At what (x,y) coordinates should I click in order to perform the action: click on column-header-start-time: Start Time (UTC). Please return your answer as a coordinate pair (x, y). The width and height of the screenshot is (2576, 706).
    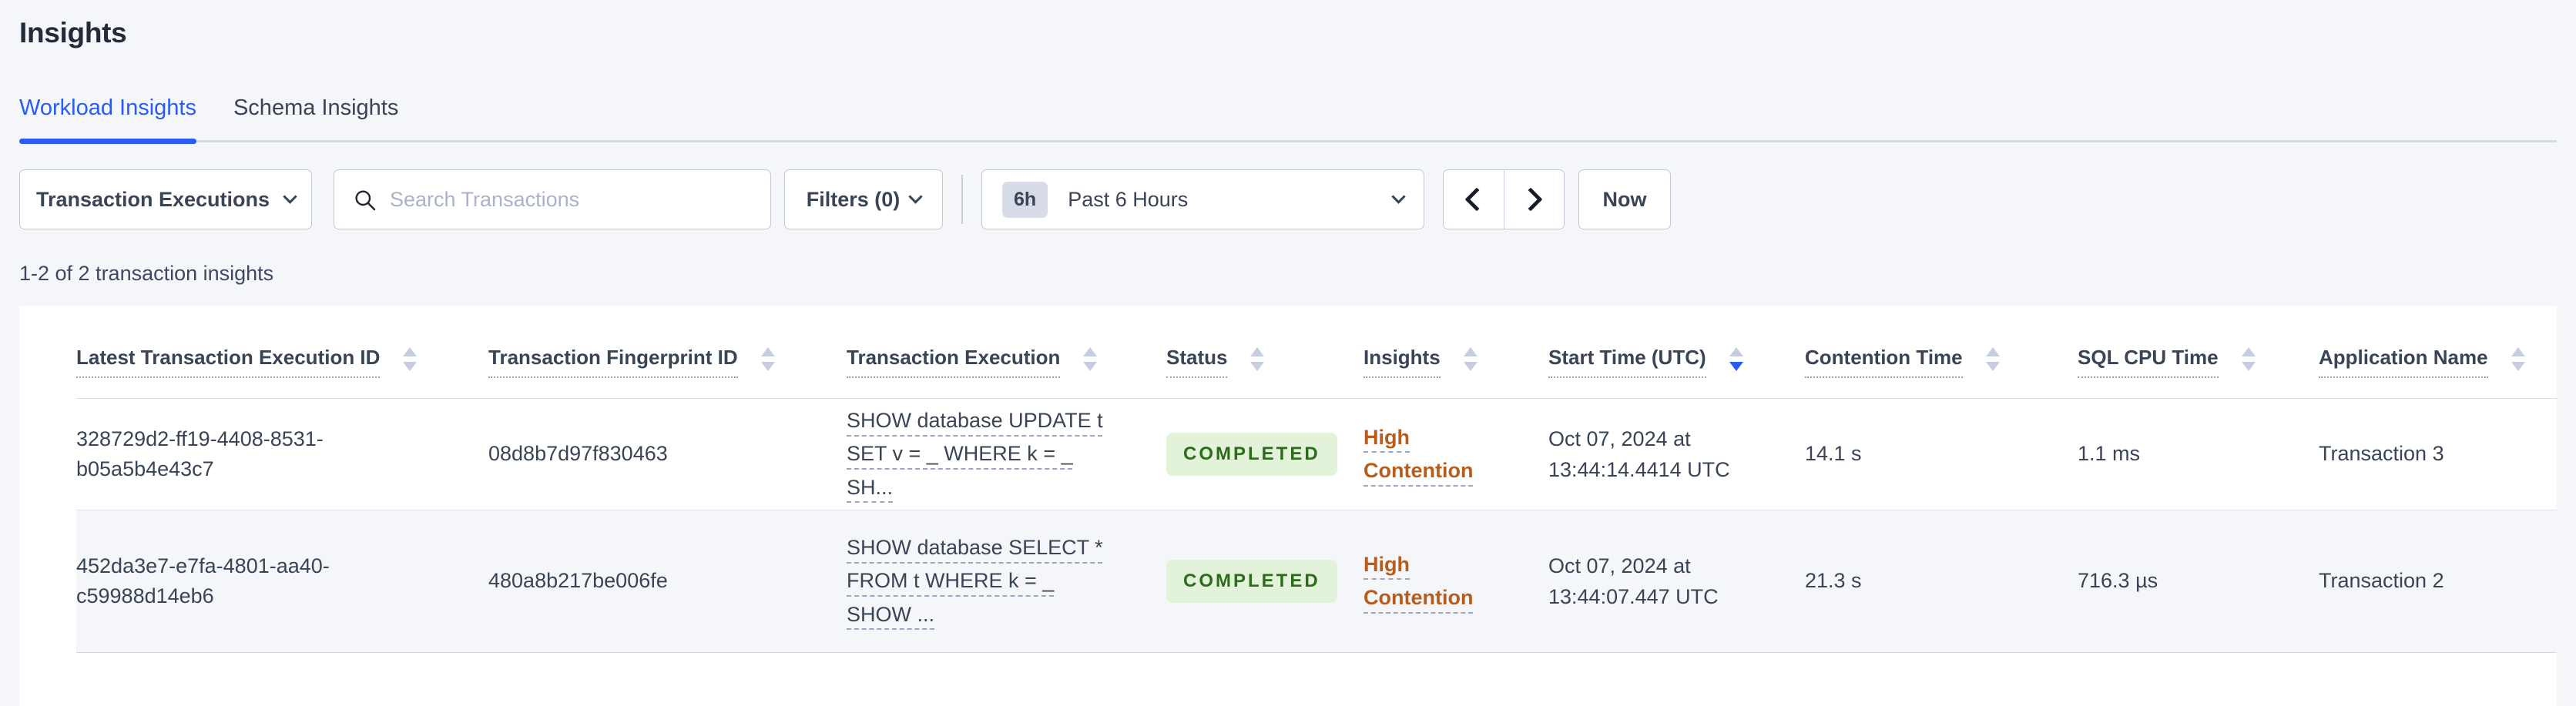
    Looking at the image, I should click on (1676, 352).